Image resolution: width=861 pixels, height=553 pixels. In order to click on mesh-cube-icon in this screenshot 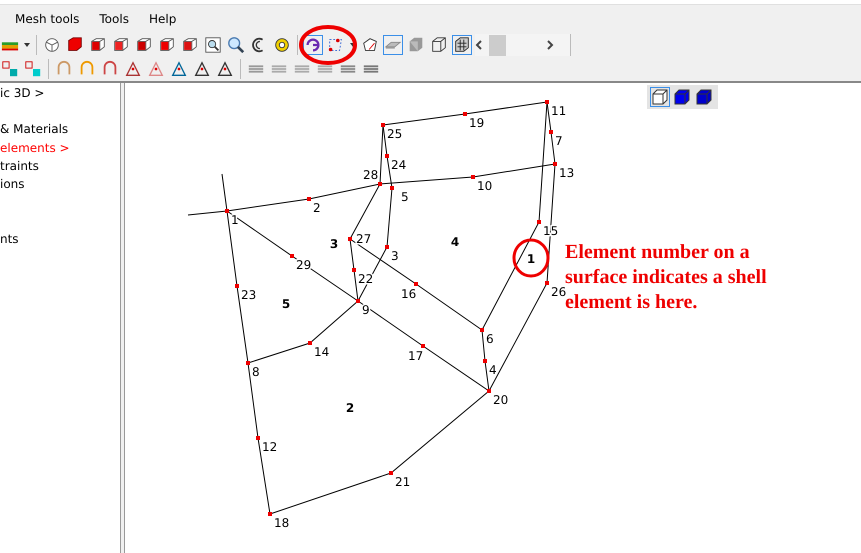, I will do `click(462, 45)`.